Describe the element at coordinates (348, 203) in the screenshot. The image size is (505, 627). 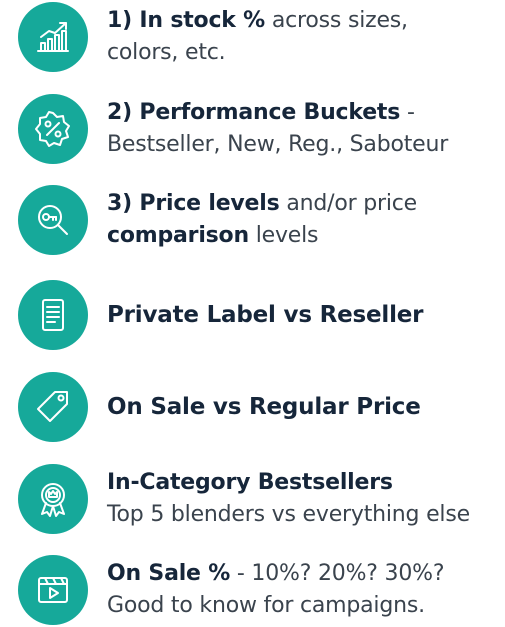
I see `item-description: and/or price` at that location.